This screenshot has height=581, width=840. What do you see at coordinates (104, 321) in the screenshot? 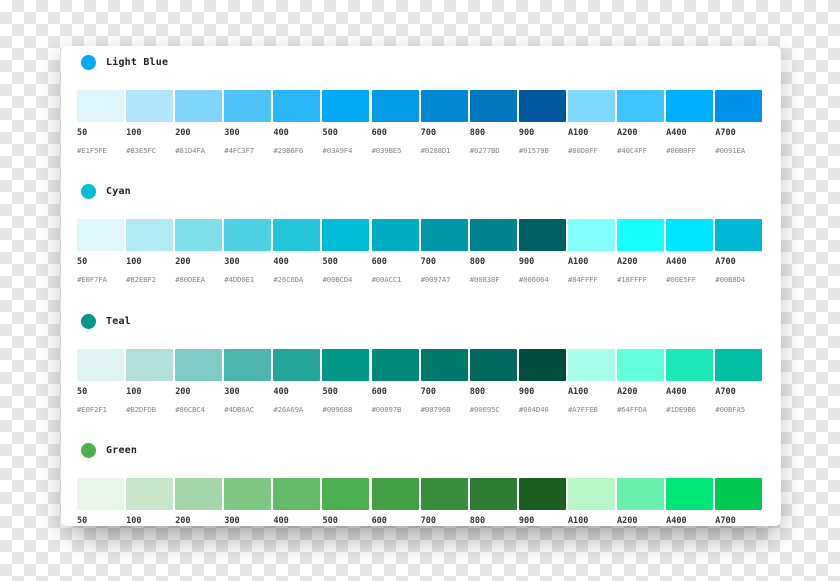
I see `palette-header: Teal` at bounding box center [104, 321].